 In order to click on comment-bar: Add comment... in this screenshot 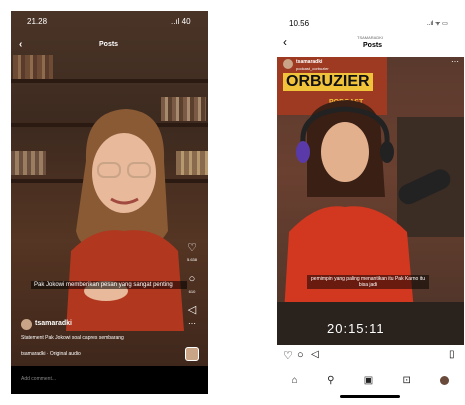, I will do `click(109, 380)`.